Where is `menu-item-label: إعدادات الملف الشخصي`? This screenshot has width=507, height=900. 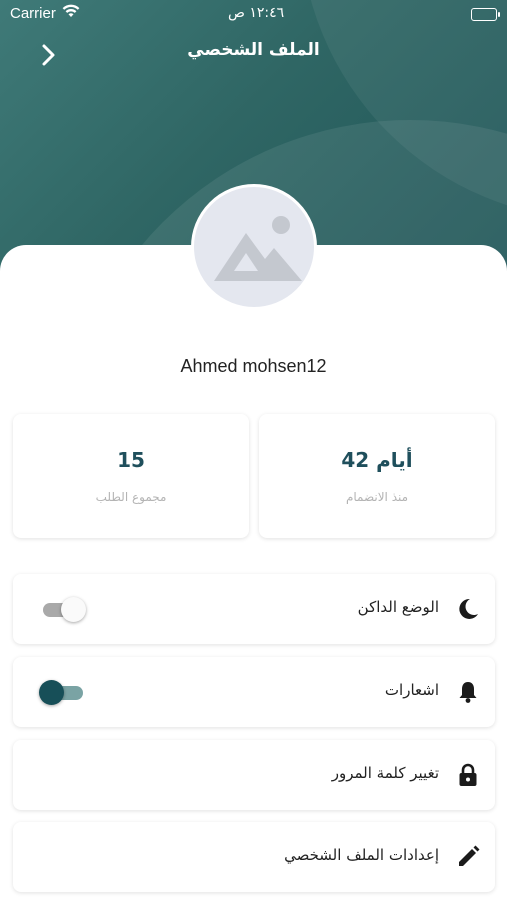 menu-item-label: إعدادات الملف الشخصي is located at coordinates (361, 855).